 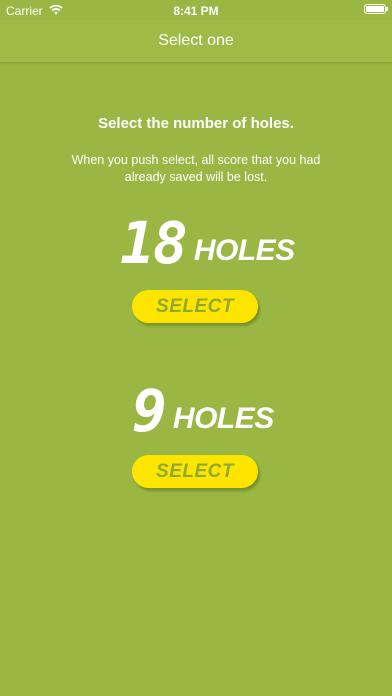 What do you see at coordinates (154, 243) in the screenshot?
I see `holes-number-18: 18` at bounding box center [154, 243].